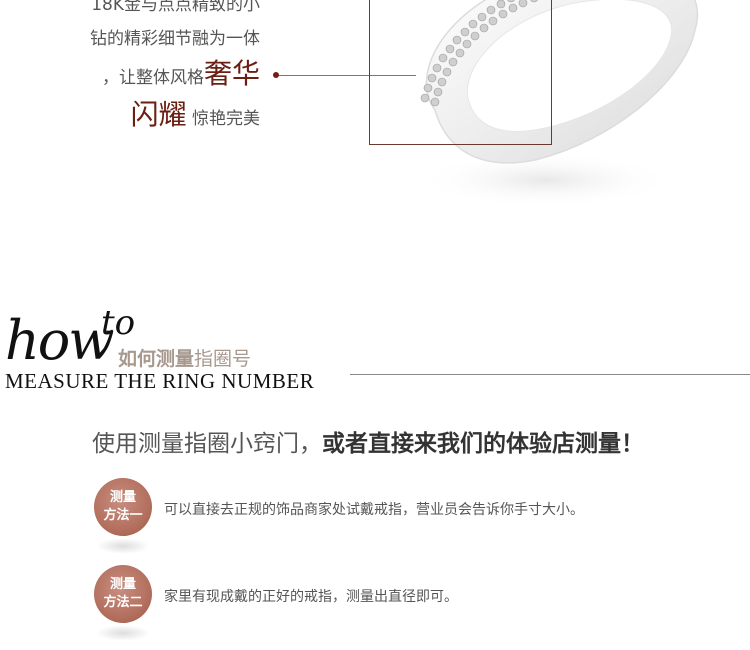  What do you see at coordinates (118, 323) in the screenshot?
I see `script-to: to` at bounding box center [118, 323].